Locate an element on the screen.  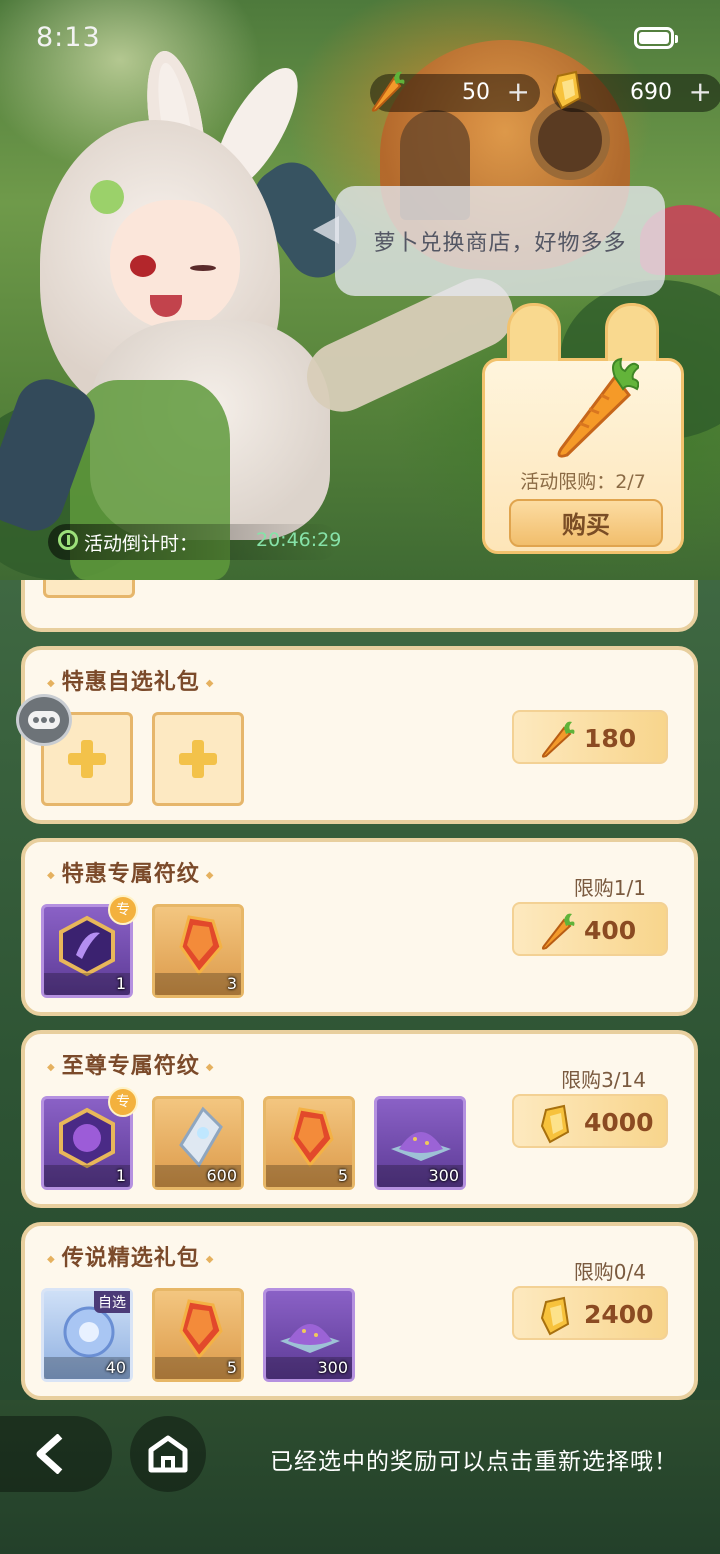
back-arrow-icon is located at coordinates (49, 1454).